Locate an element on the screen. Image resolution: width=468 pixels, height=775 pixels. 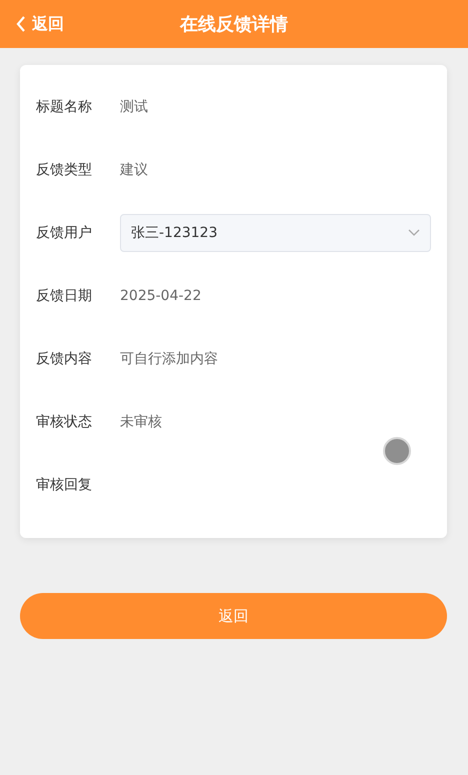
field-label: 审核状态 is located at coordinates (64, 421).